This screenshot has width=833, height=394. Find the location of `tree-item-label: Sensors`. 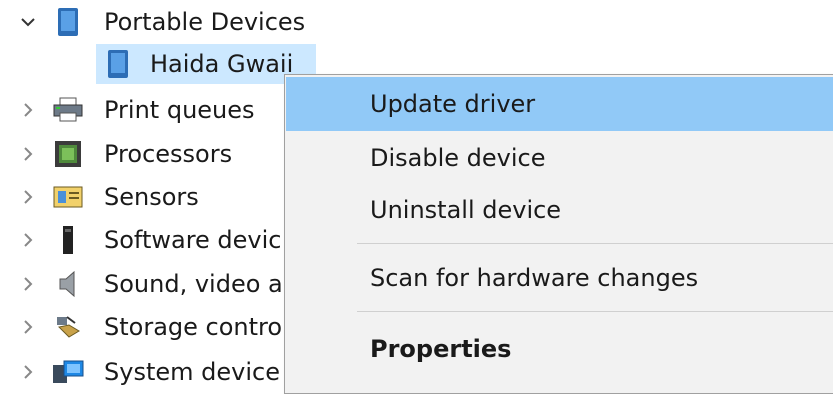

tree-item-label: Sensors is located at coordinates (151, 197).